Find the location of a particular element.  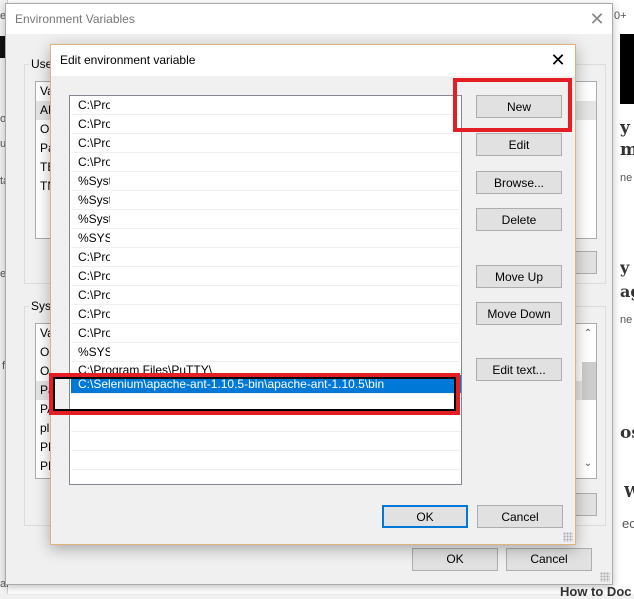

background-dark-band-right is located at coordinates (627, 69).